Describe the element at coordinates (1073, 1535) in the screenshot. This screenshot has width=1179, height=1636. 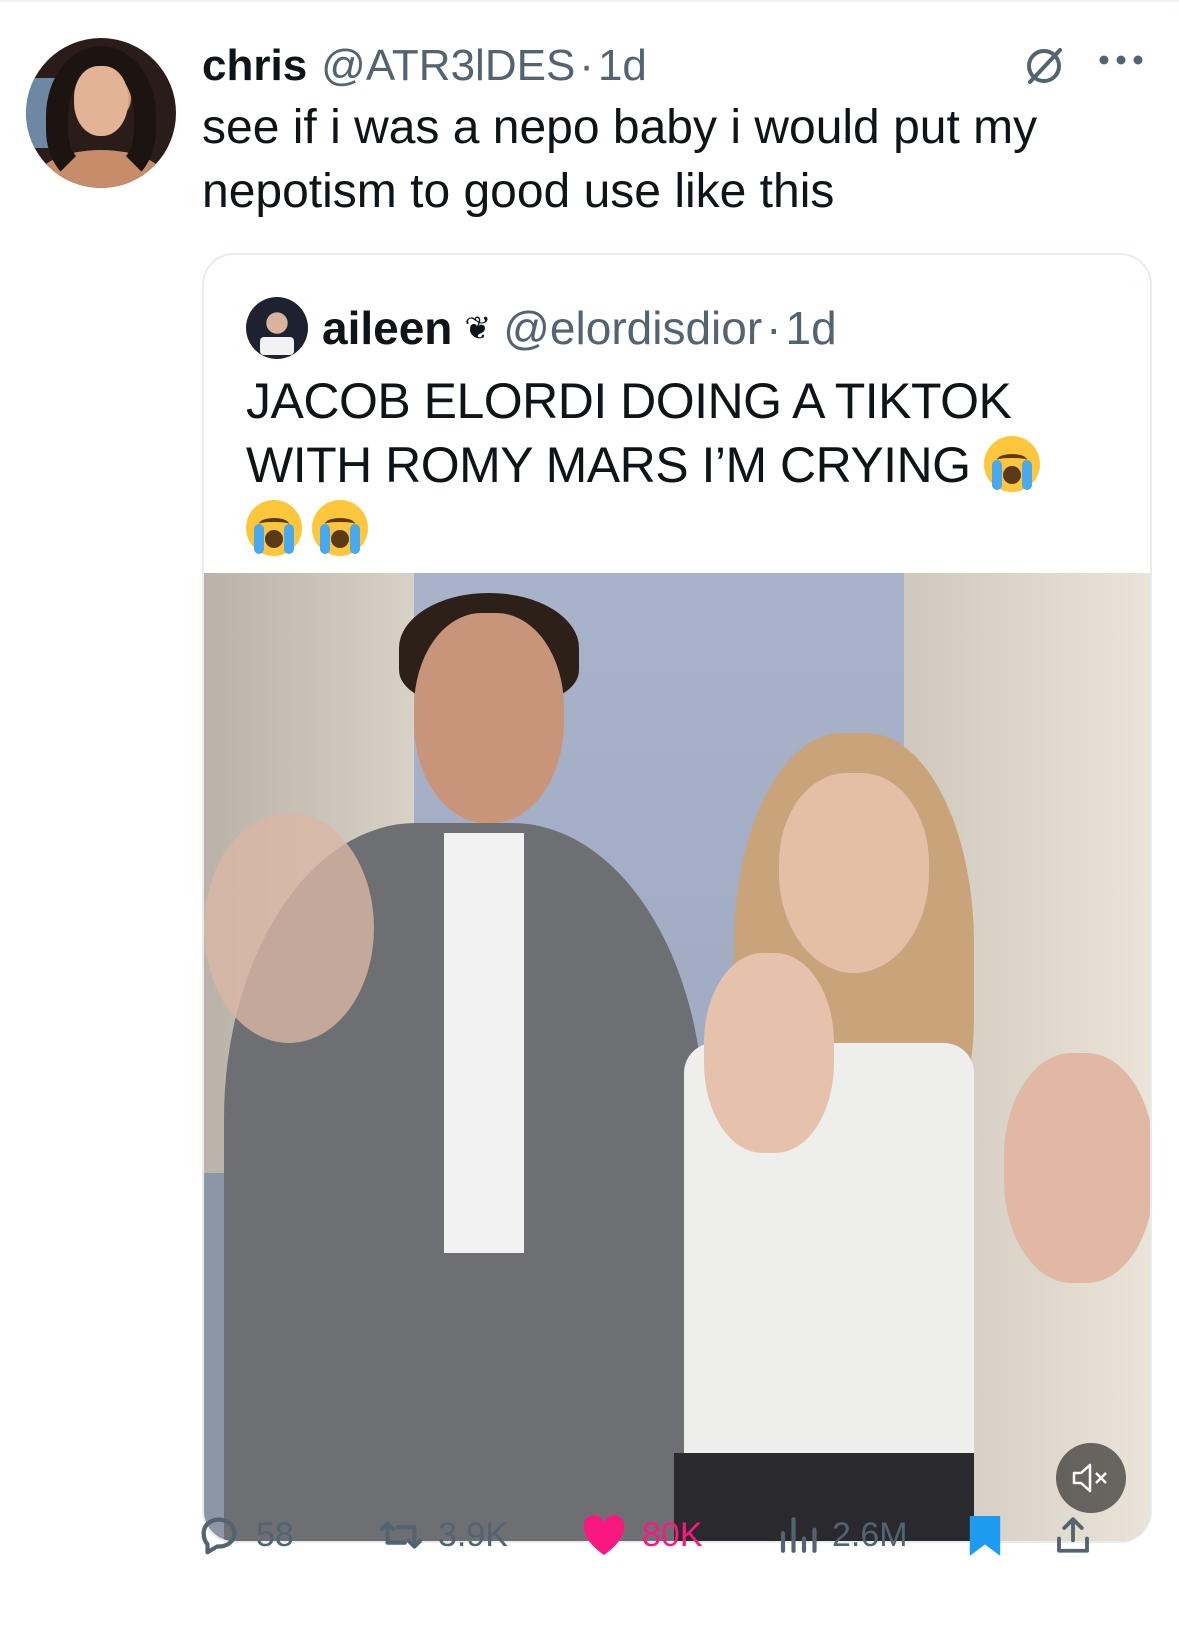
I see `share-icon` at that location.